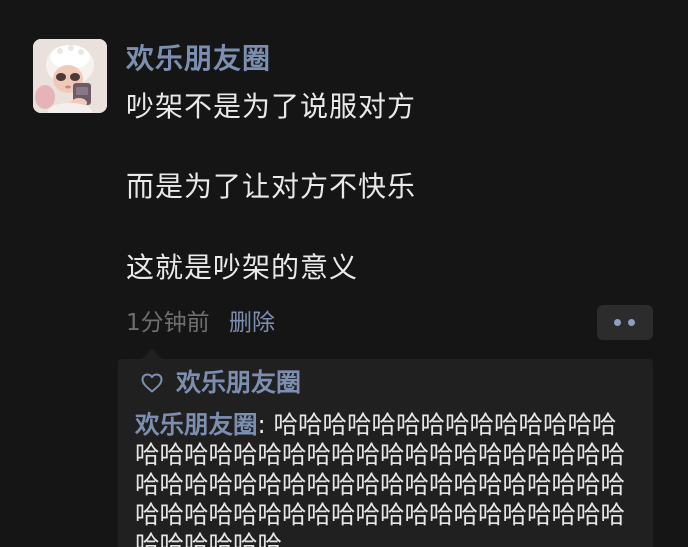 This screenshot has height=547, width=688. What do you see at coordinates (252, 323) in the screenshot?
I see `delete-link: 删除` at bounding box center [252, 323].